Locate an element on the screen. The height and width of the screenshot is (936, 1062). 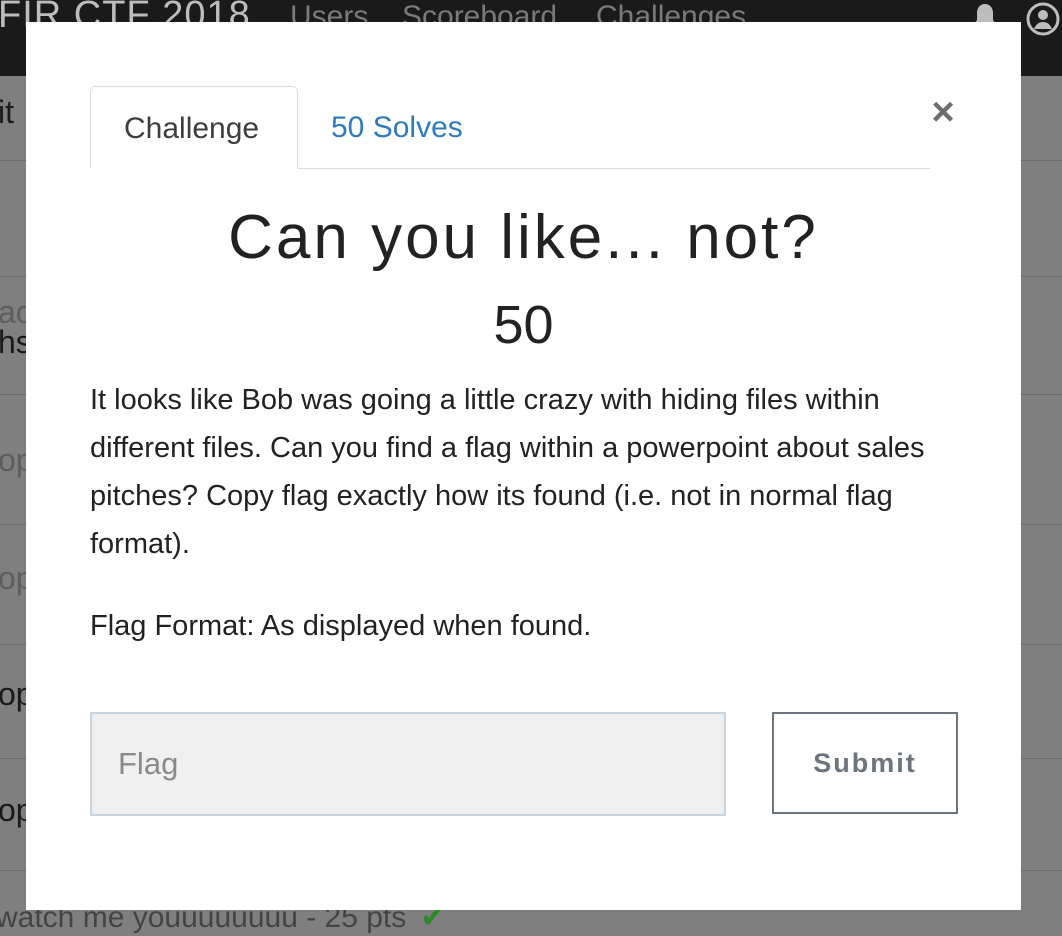
tab-challenge: Challenge is located at coordinates (194, 127).